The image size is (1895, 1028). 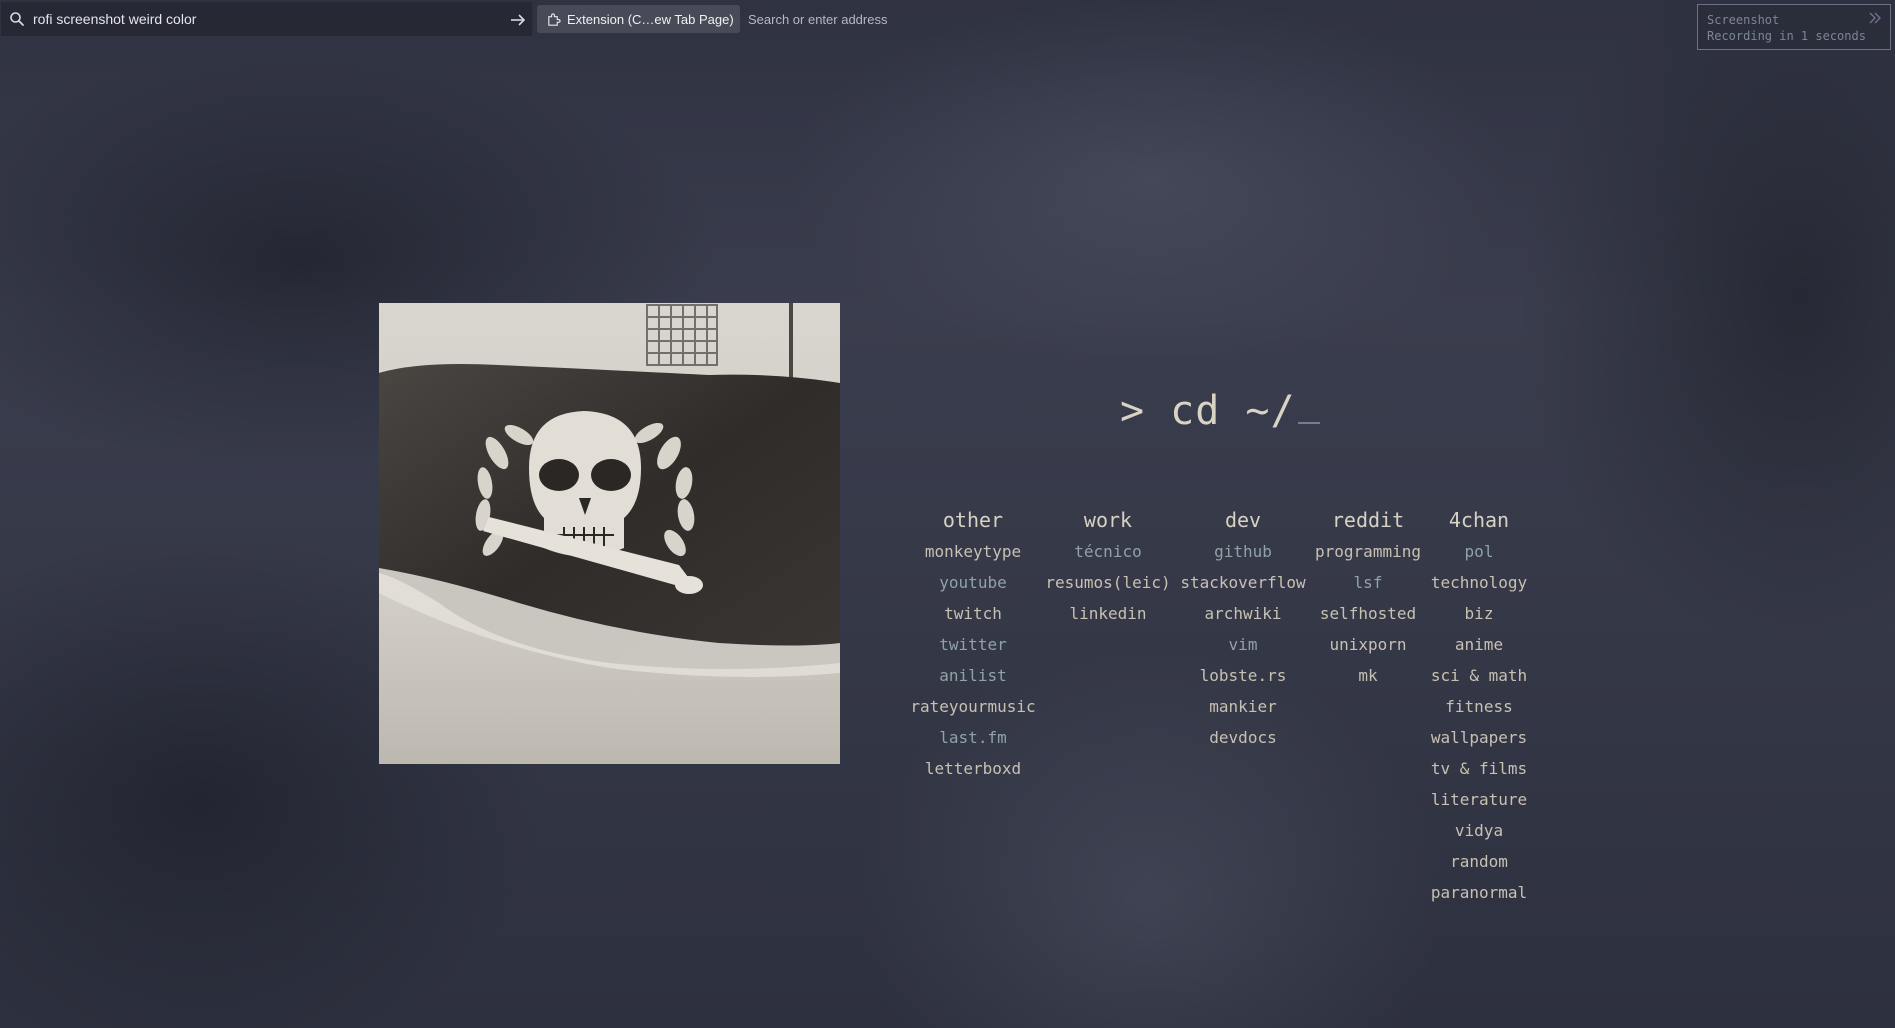 What do you see at coordinates (609, 533) in the screenshot?
I see `skull-flag-photo` at bounding box center [609, 533].